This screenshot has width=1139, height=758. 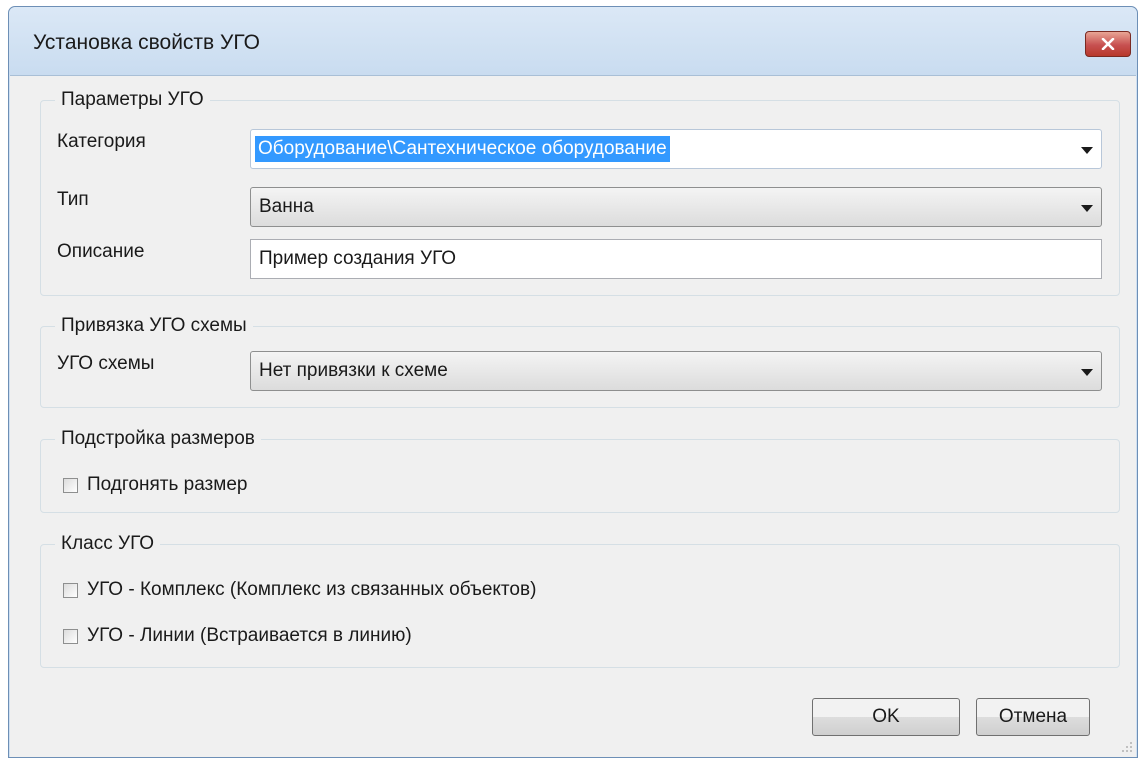 I want to click on scheme-combobox: Нет привязки к схеме, so click(x=676, y=371).